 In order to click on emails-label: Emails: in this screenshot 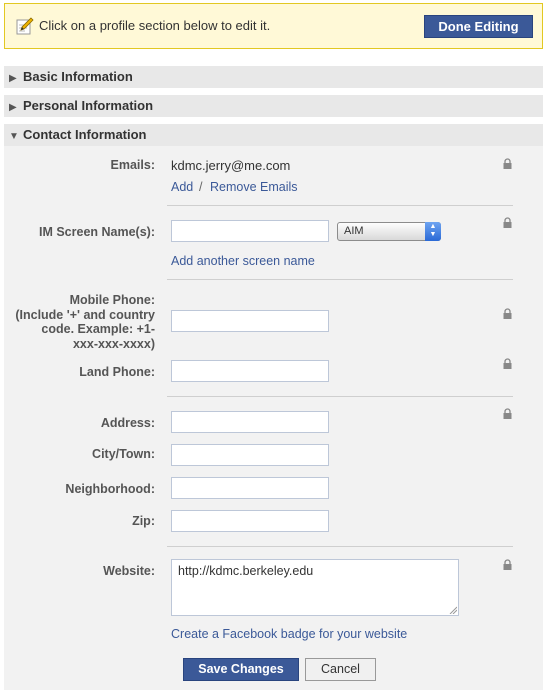, I will do `click(132, 165)`.